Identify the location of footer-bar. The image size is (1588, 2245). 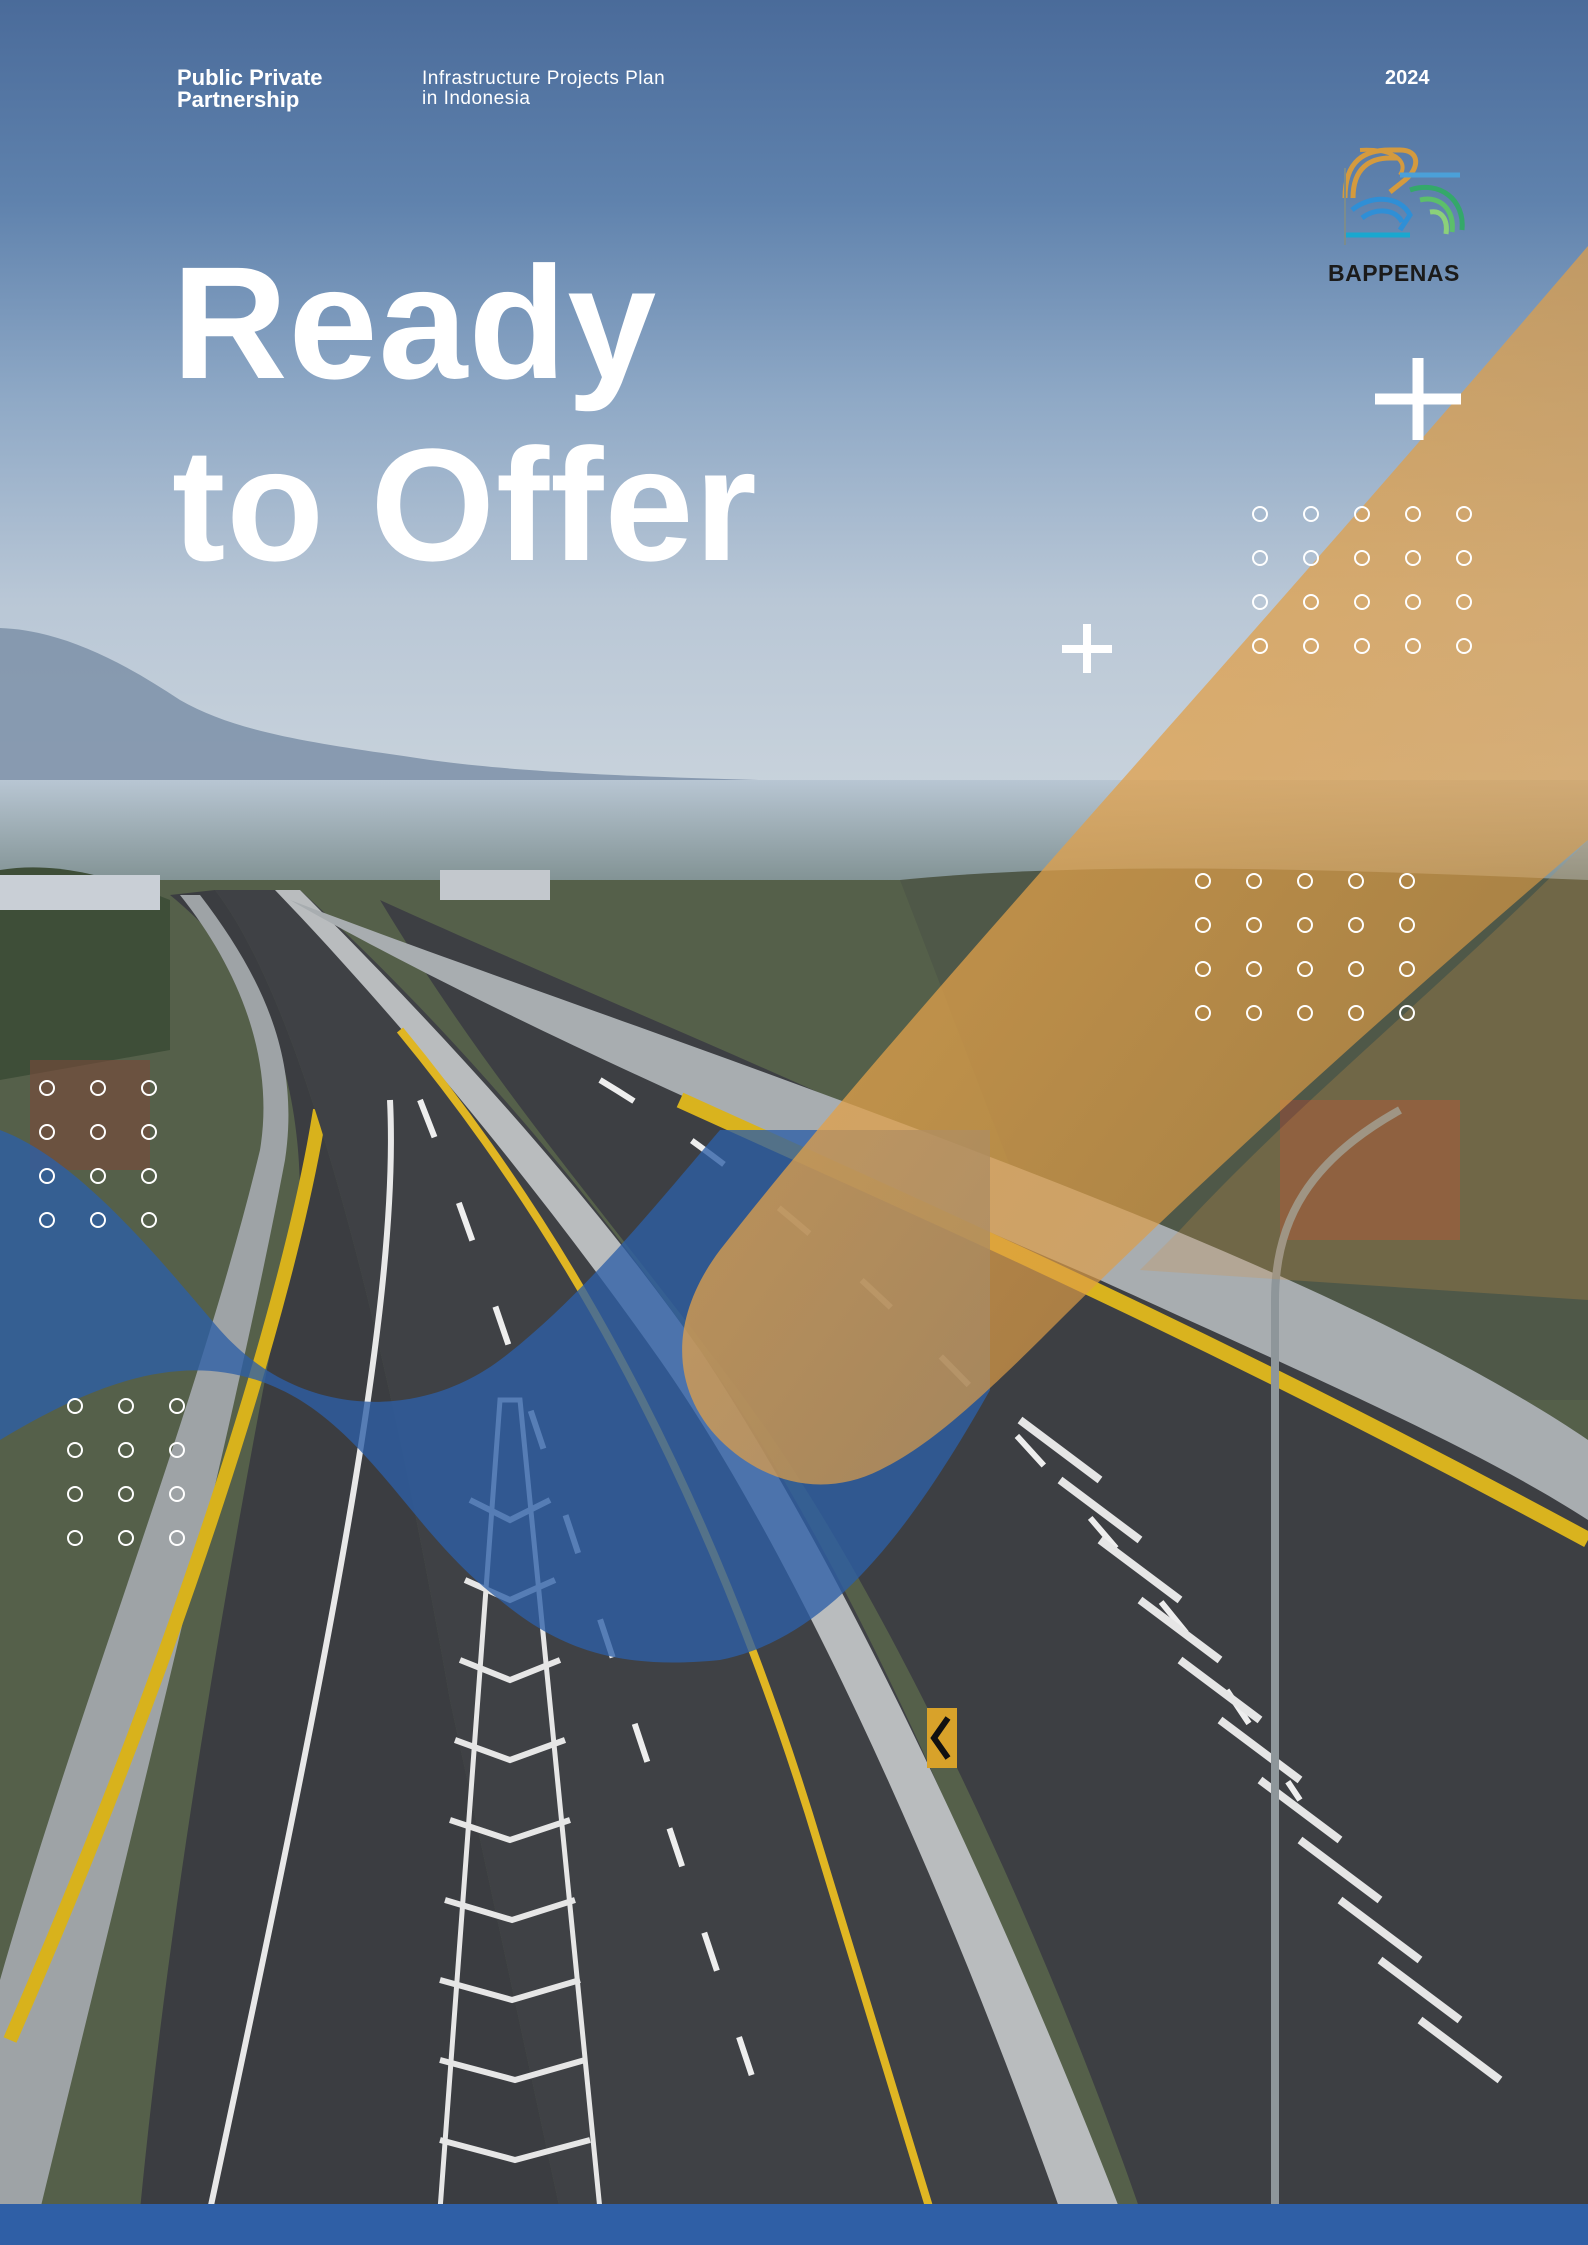
(794, 2224).